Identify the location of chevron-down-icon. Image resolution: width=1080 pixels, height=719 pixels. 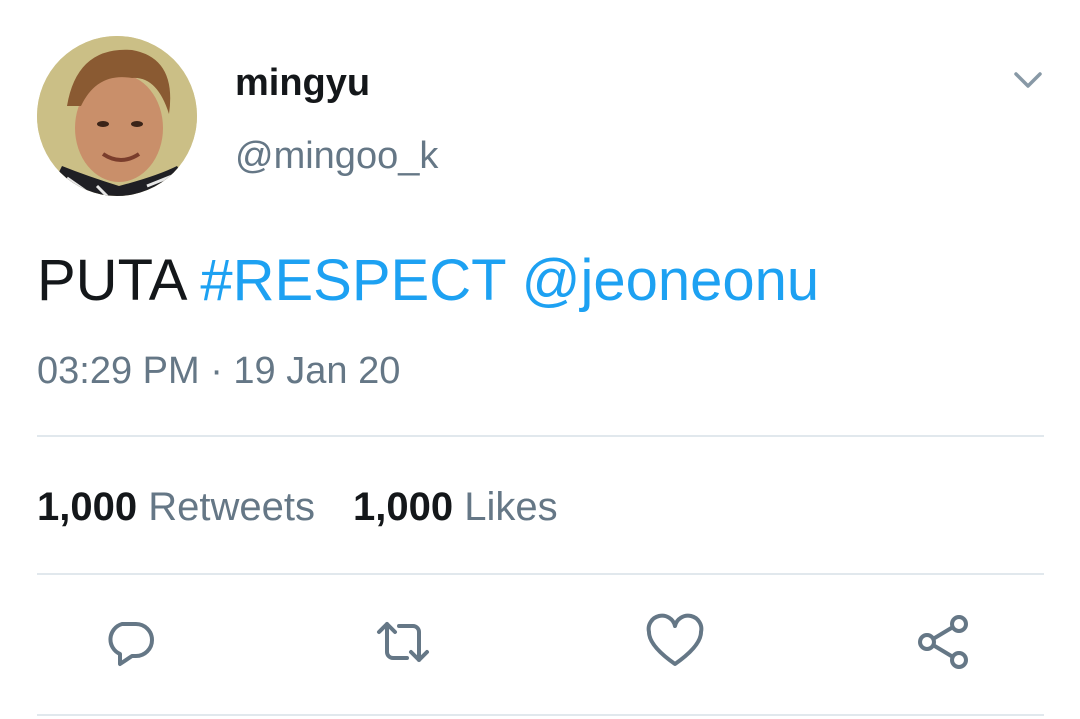
(1028, 80).